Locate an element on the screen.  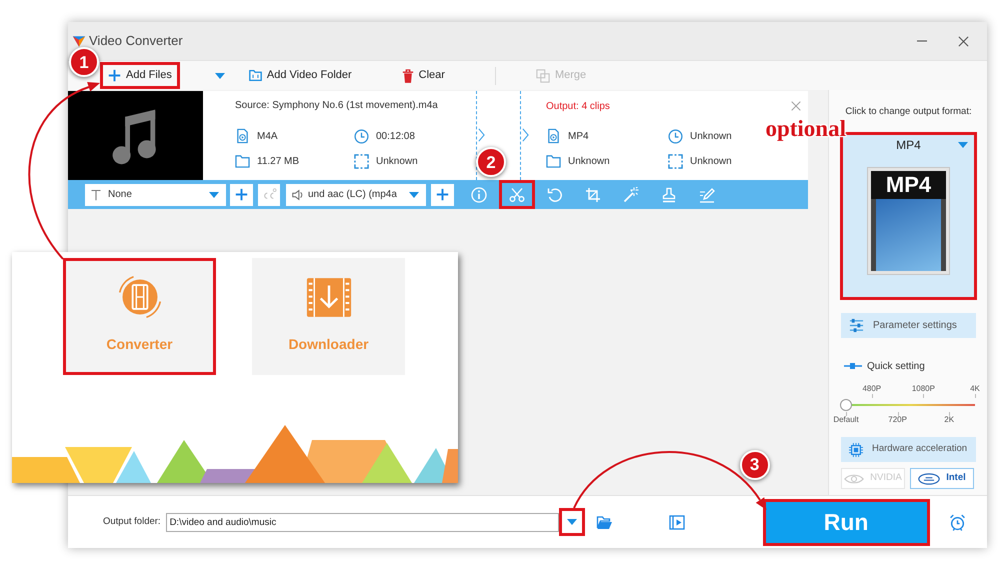
hardware-acceleration-header: Hardware acceleration is located at coordinates (908, 449).